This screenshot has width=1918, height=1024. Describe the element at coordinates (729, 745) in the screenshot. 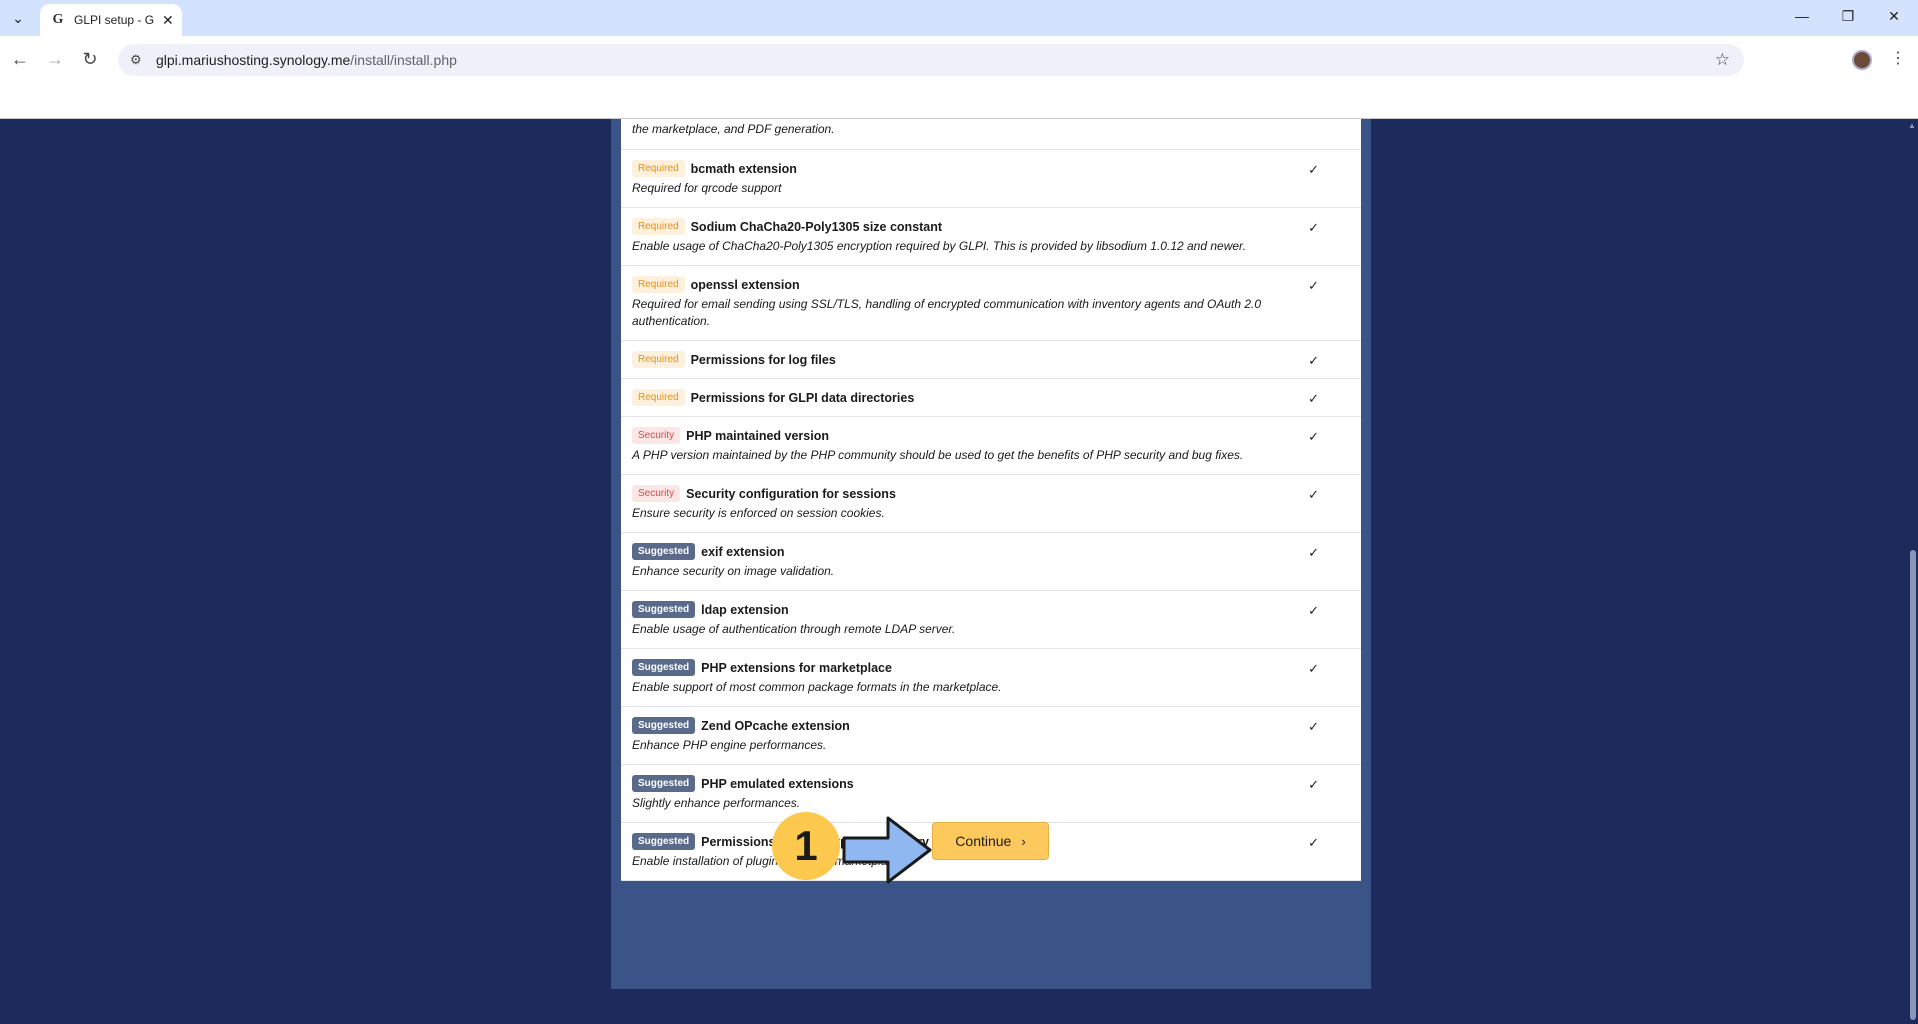

I see `requirement-description: Enhance PHP engine performances.` at that location.